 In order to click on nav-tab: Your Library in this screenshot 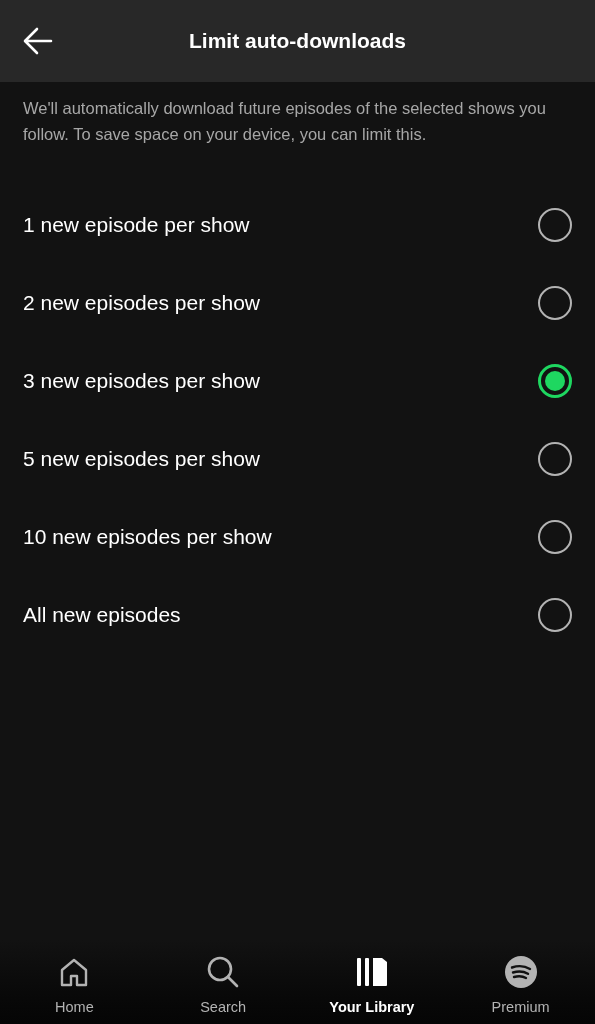, I will do `click(372, 987)`.